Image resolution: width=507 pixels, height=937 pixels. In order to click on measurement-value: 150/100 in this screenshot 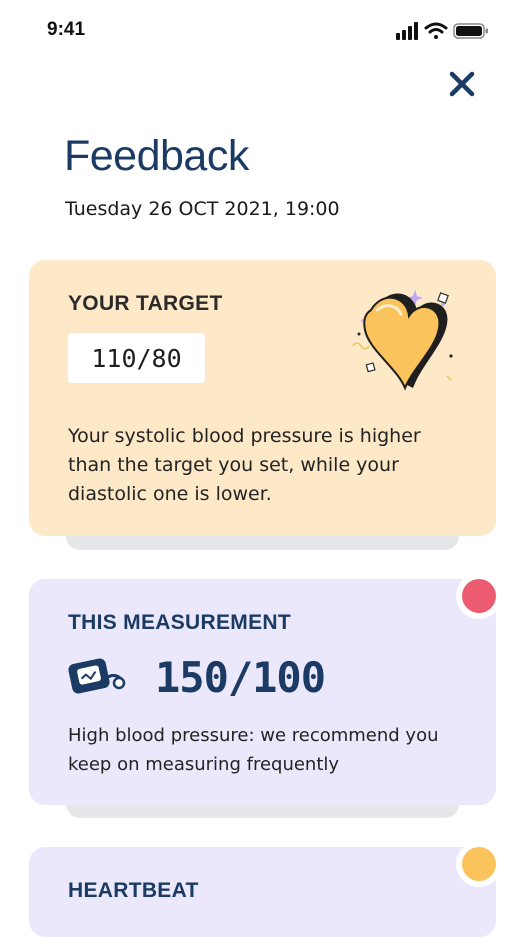, I will do `click(240, 677)`.